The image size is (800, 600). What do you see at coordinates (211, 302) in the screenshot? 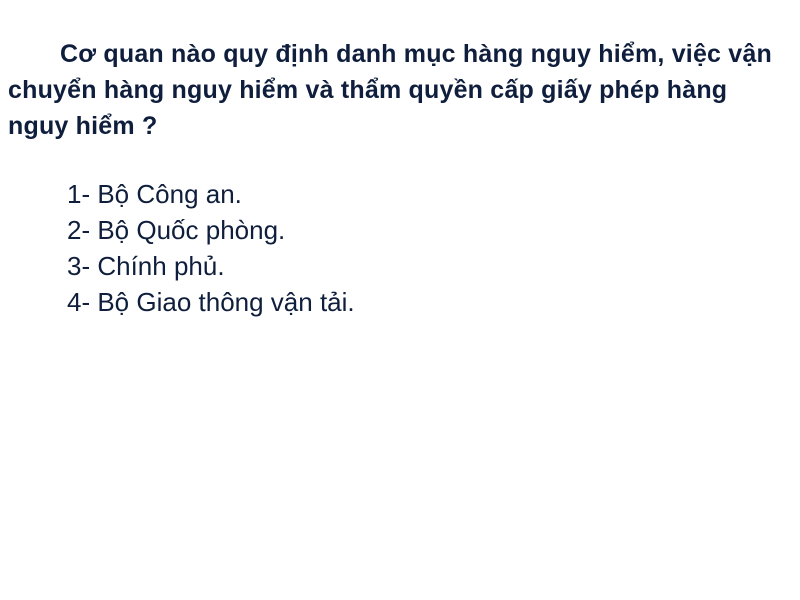
I see `answer-option-4: 4- Bộ Giao thông vận tải.` at bounding box center [211, 302].